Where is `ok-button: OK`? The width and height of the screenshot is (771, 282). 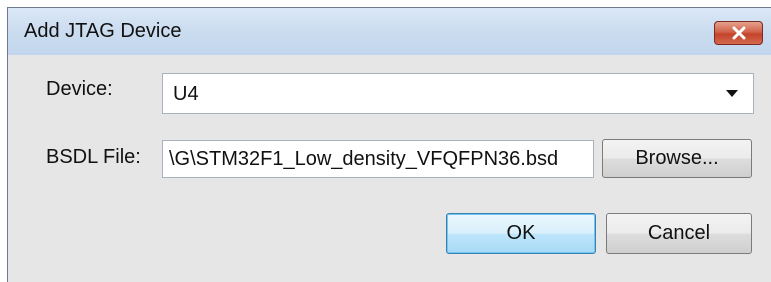 ok-button: OK is located at coordinates (521, 233).